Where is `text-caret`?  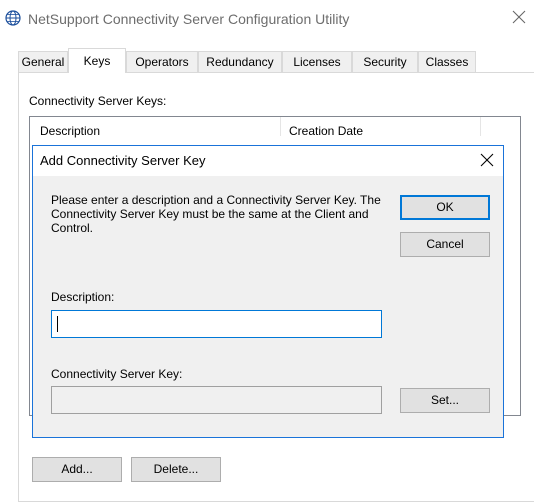 text-caret is located at coordinates (57, 324).